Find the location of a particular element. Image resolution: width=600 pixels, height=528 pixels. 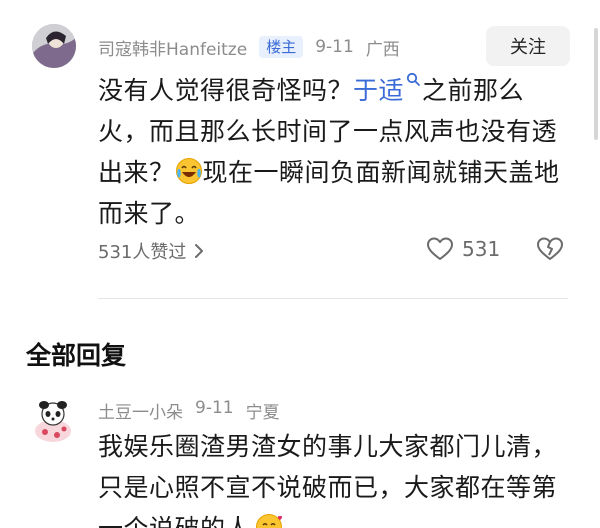

follow-button: 关注 is located at coordinates (528, 46).